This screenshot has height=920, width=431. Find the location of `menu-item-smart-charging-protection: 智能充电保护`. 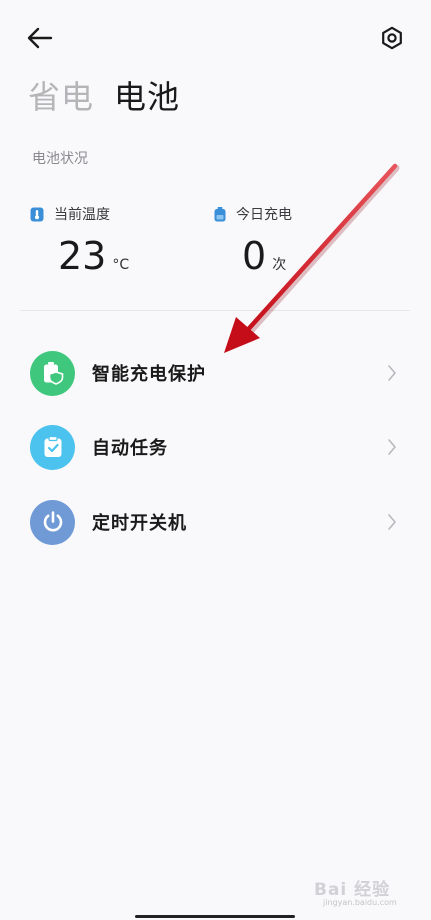

menu-item-smart-charging-protection: 智能充电保护 is located at coordinates (215, 373).